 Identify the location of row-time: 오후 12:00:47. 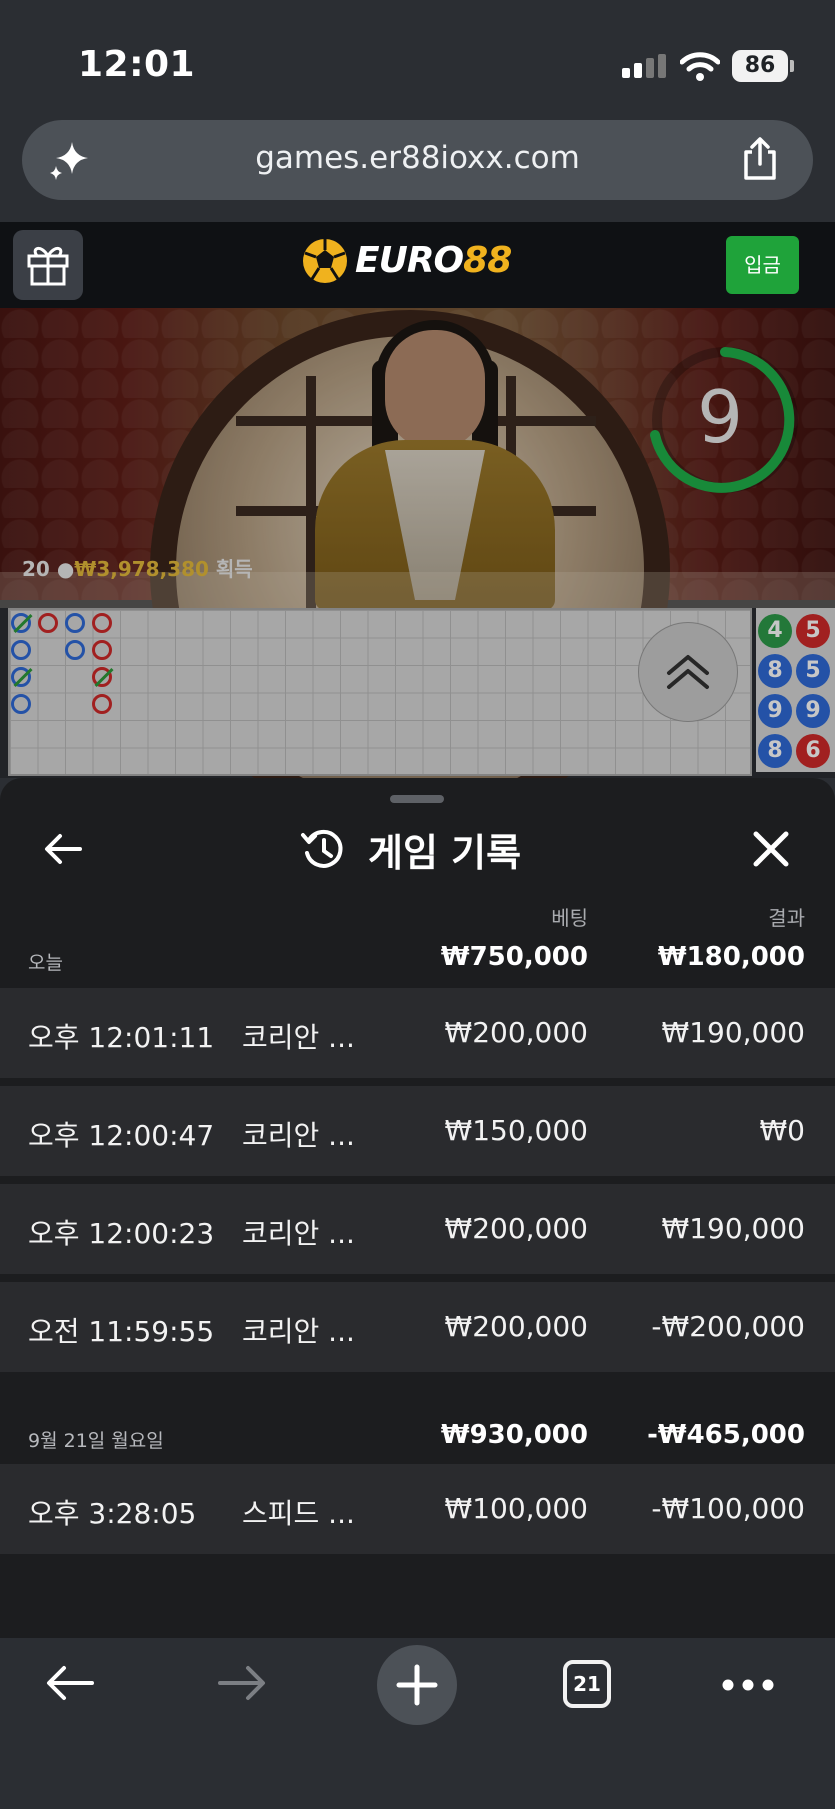
(121, 1135).